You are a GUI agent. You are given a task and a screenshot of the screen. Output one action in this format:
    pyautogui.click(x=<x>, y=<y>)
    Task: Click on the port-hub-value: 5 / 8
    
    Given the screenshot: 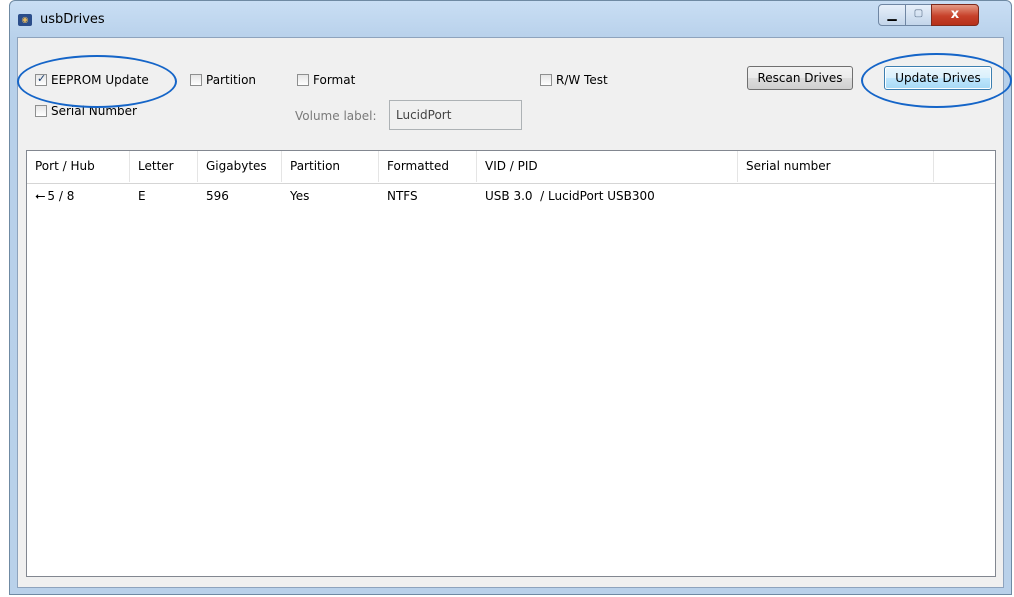 What is the action you would take?
    pyautogui.click(x=61, y=196)
    